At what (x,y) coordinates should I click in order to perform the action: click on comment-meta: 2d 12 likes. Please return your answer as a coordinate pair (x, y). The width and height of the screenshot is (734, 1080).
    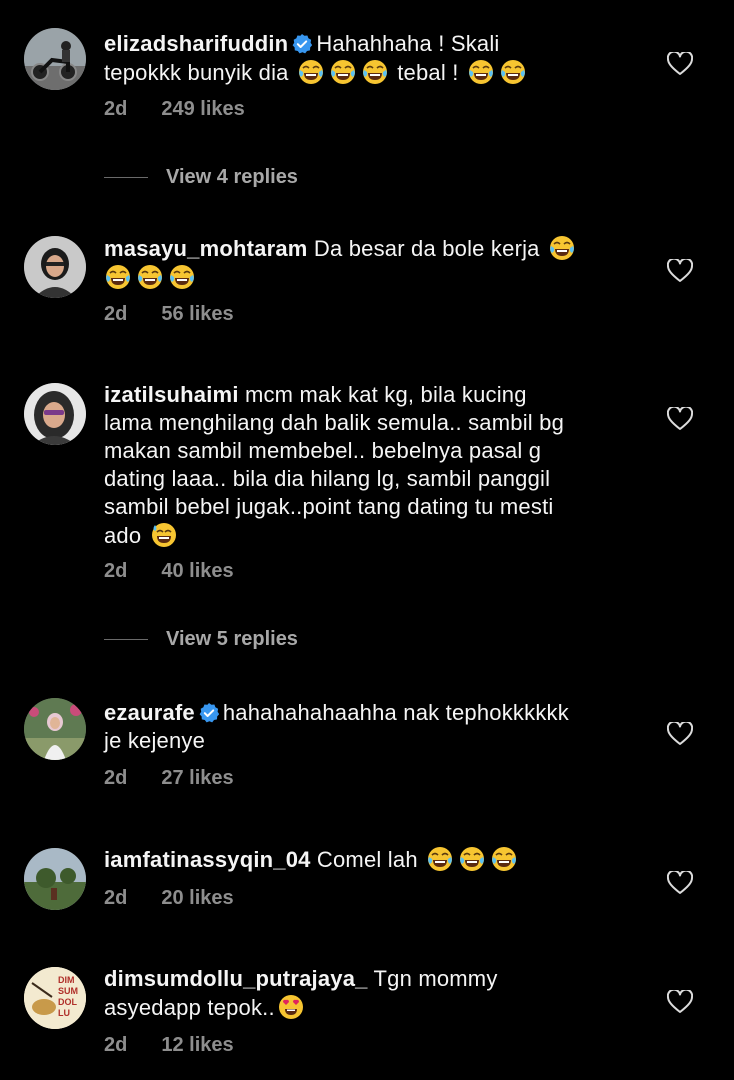
    Looking at the image, I should click on (169, 1045).